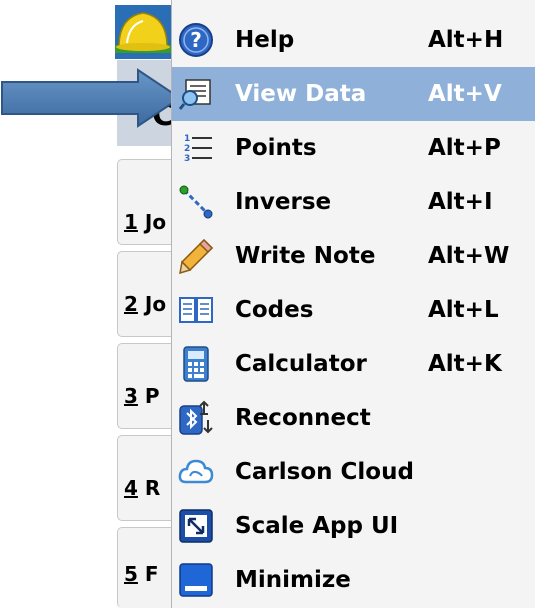 This screenshot has width=535, height=608. I want to click on svg-text: 2, so click(187, 149).